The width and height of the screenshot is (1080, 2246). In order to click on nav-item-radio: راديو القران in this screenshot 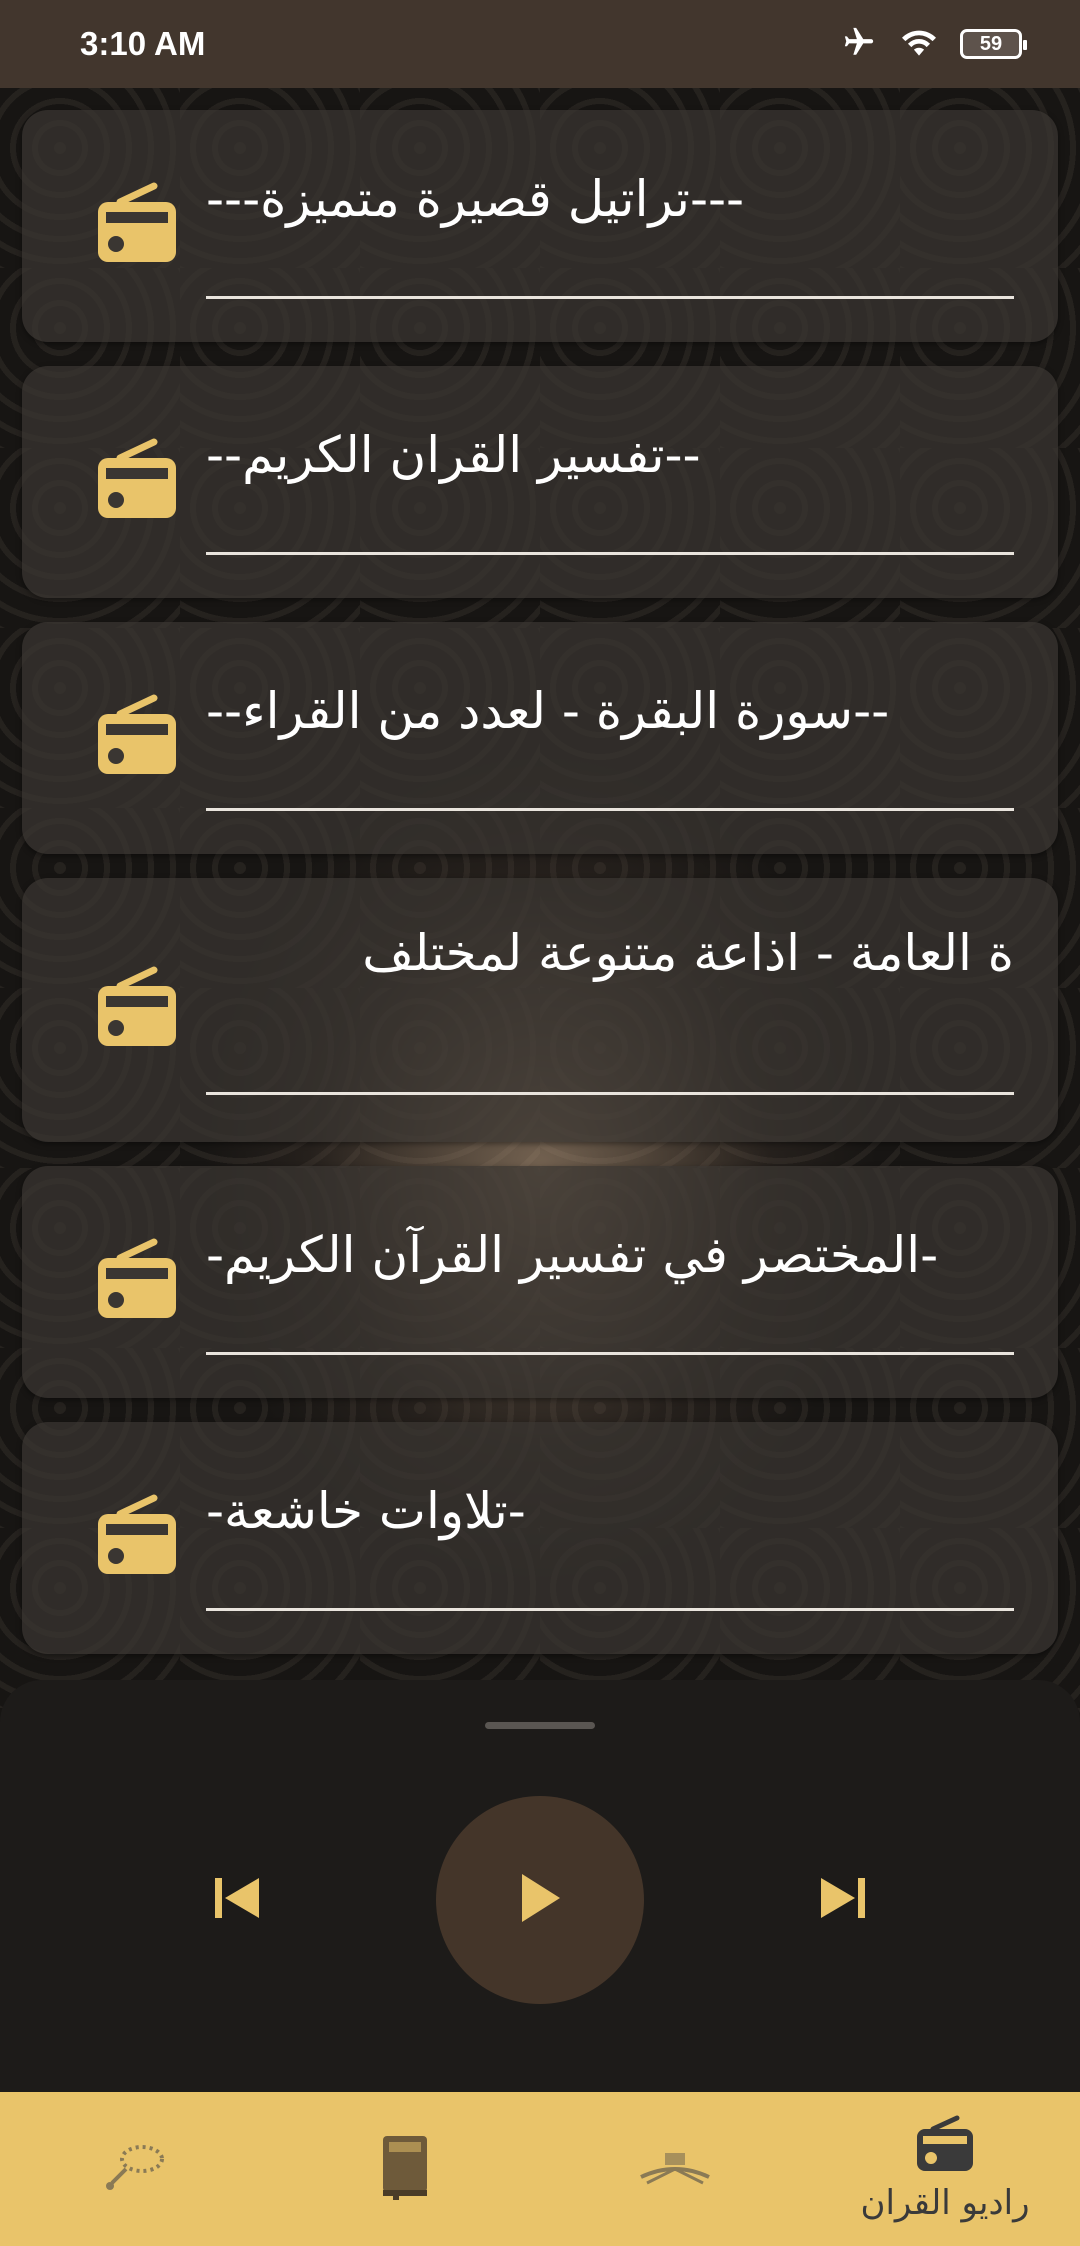, I will do `click(945, 2169)`.